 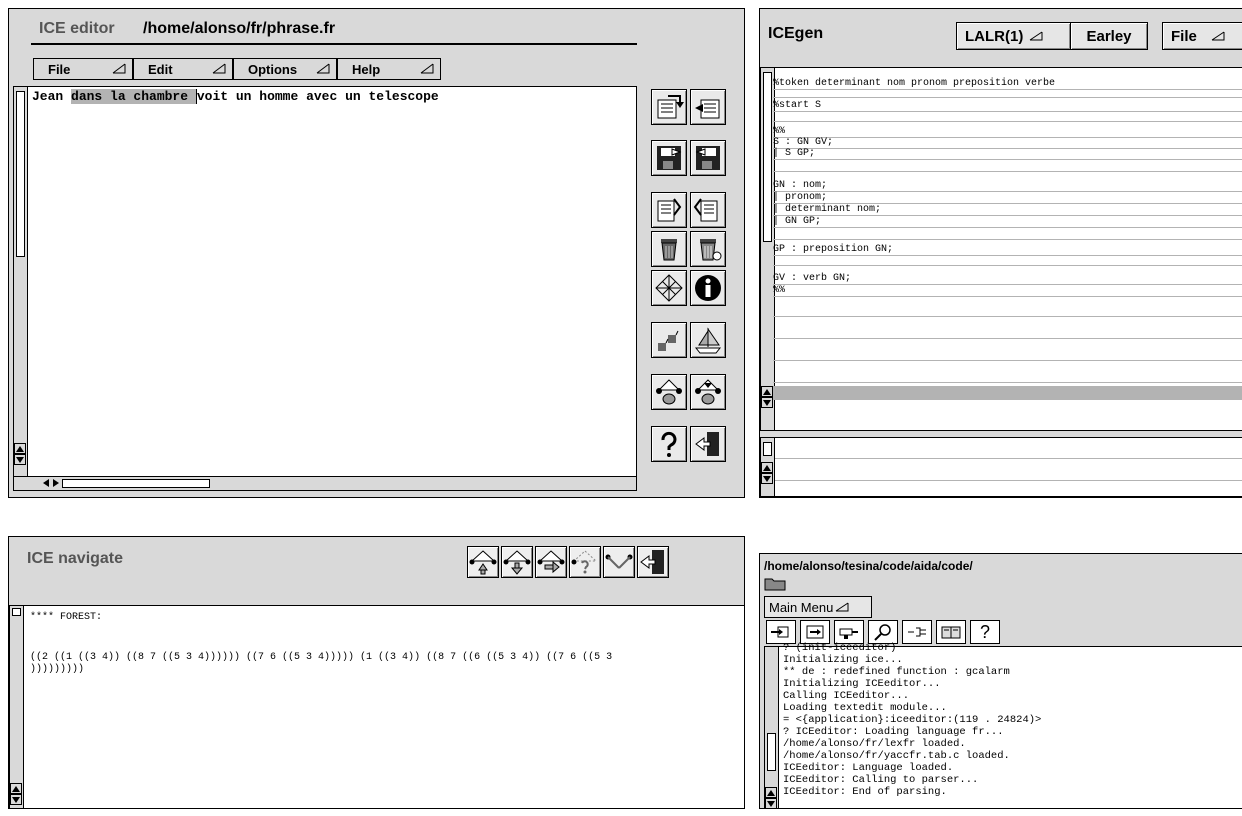 What do you see at coordinates (985, 632) in the screenshot?
I see `help-icon: ?` at bounding box center [985, 632].